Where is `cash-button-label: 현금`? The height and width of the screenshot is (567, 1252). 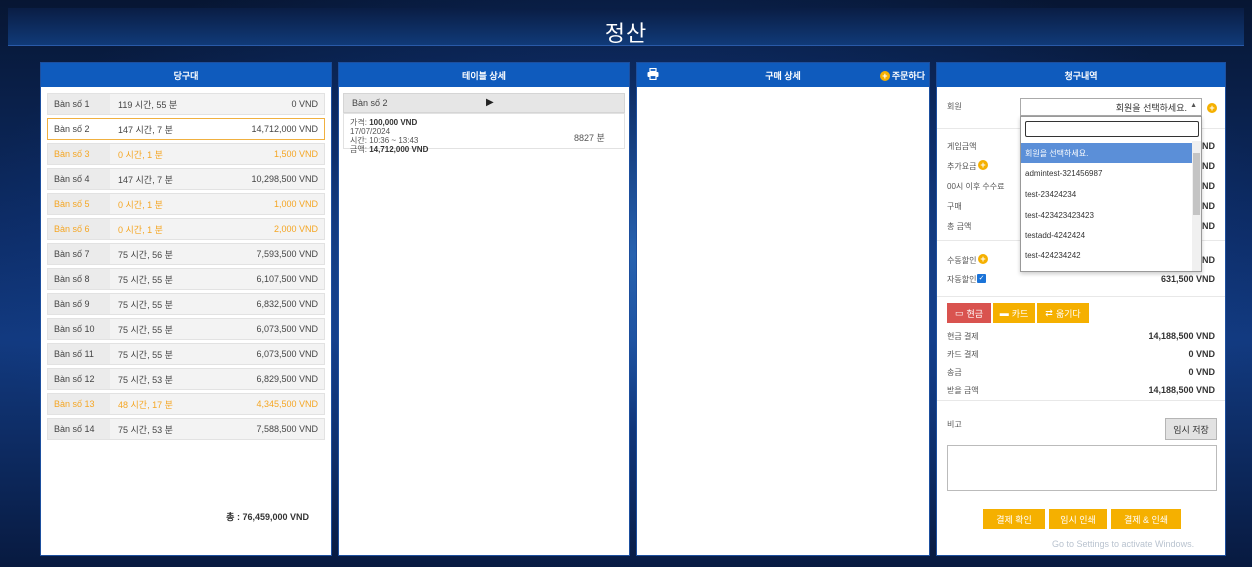
cash-button-label: 현금 is located at coordinates (975, 313).